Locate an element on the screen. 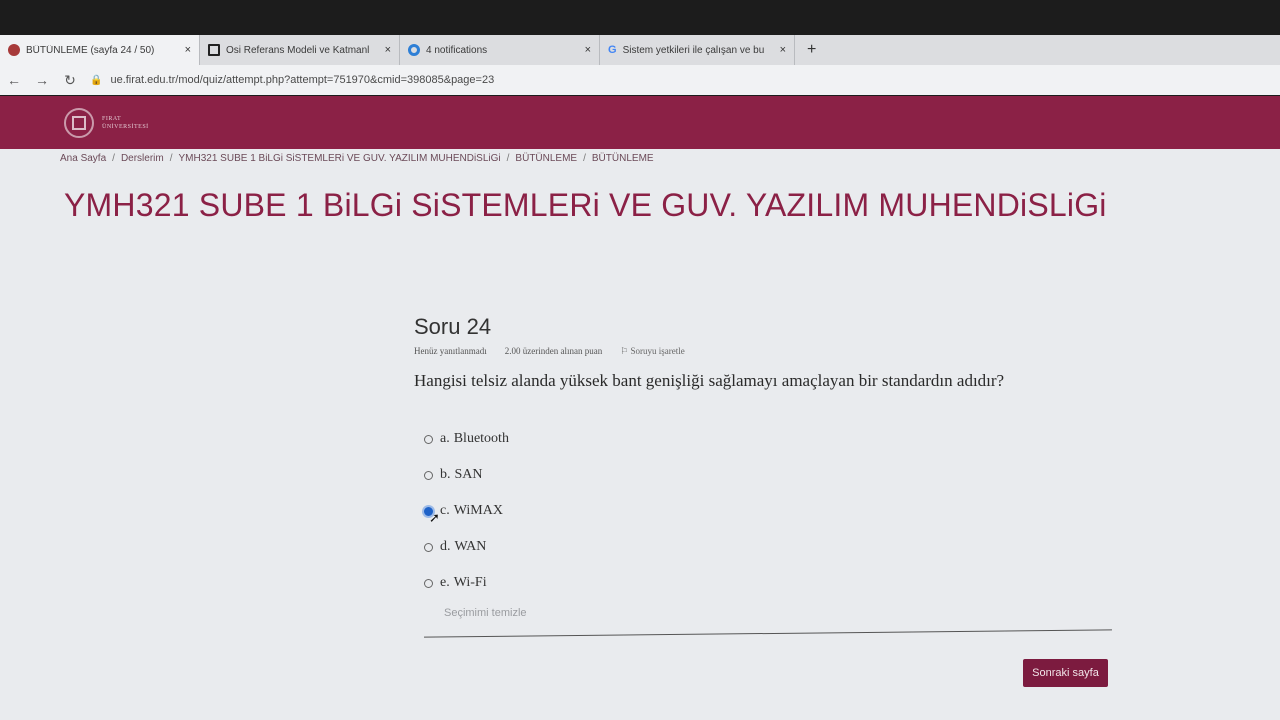 This screenshot has width=1280, height=720. site-header: FIRAT ÜNİVERSİTESİ is located at coordinates (640, 122).